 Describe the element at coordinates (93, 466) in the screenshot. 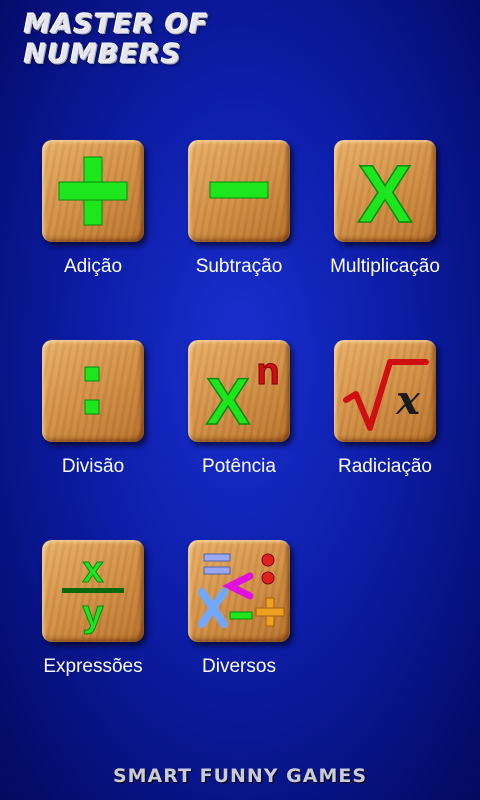

I see `divisao-label: Divisão` at that location.